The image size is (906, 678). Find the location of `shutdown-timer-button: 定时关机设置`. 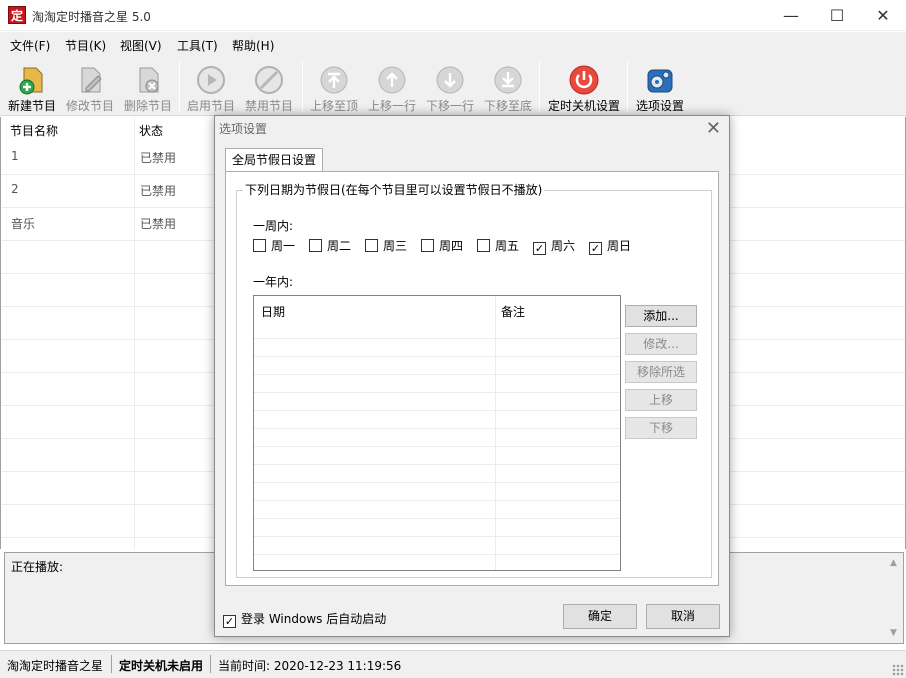

shutdown-timer-button: 定时关机设置 is located at coordinates (584, 87).